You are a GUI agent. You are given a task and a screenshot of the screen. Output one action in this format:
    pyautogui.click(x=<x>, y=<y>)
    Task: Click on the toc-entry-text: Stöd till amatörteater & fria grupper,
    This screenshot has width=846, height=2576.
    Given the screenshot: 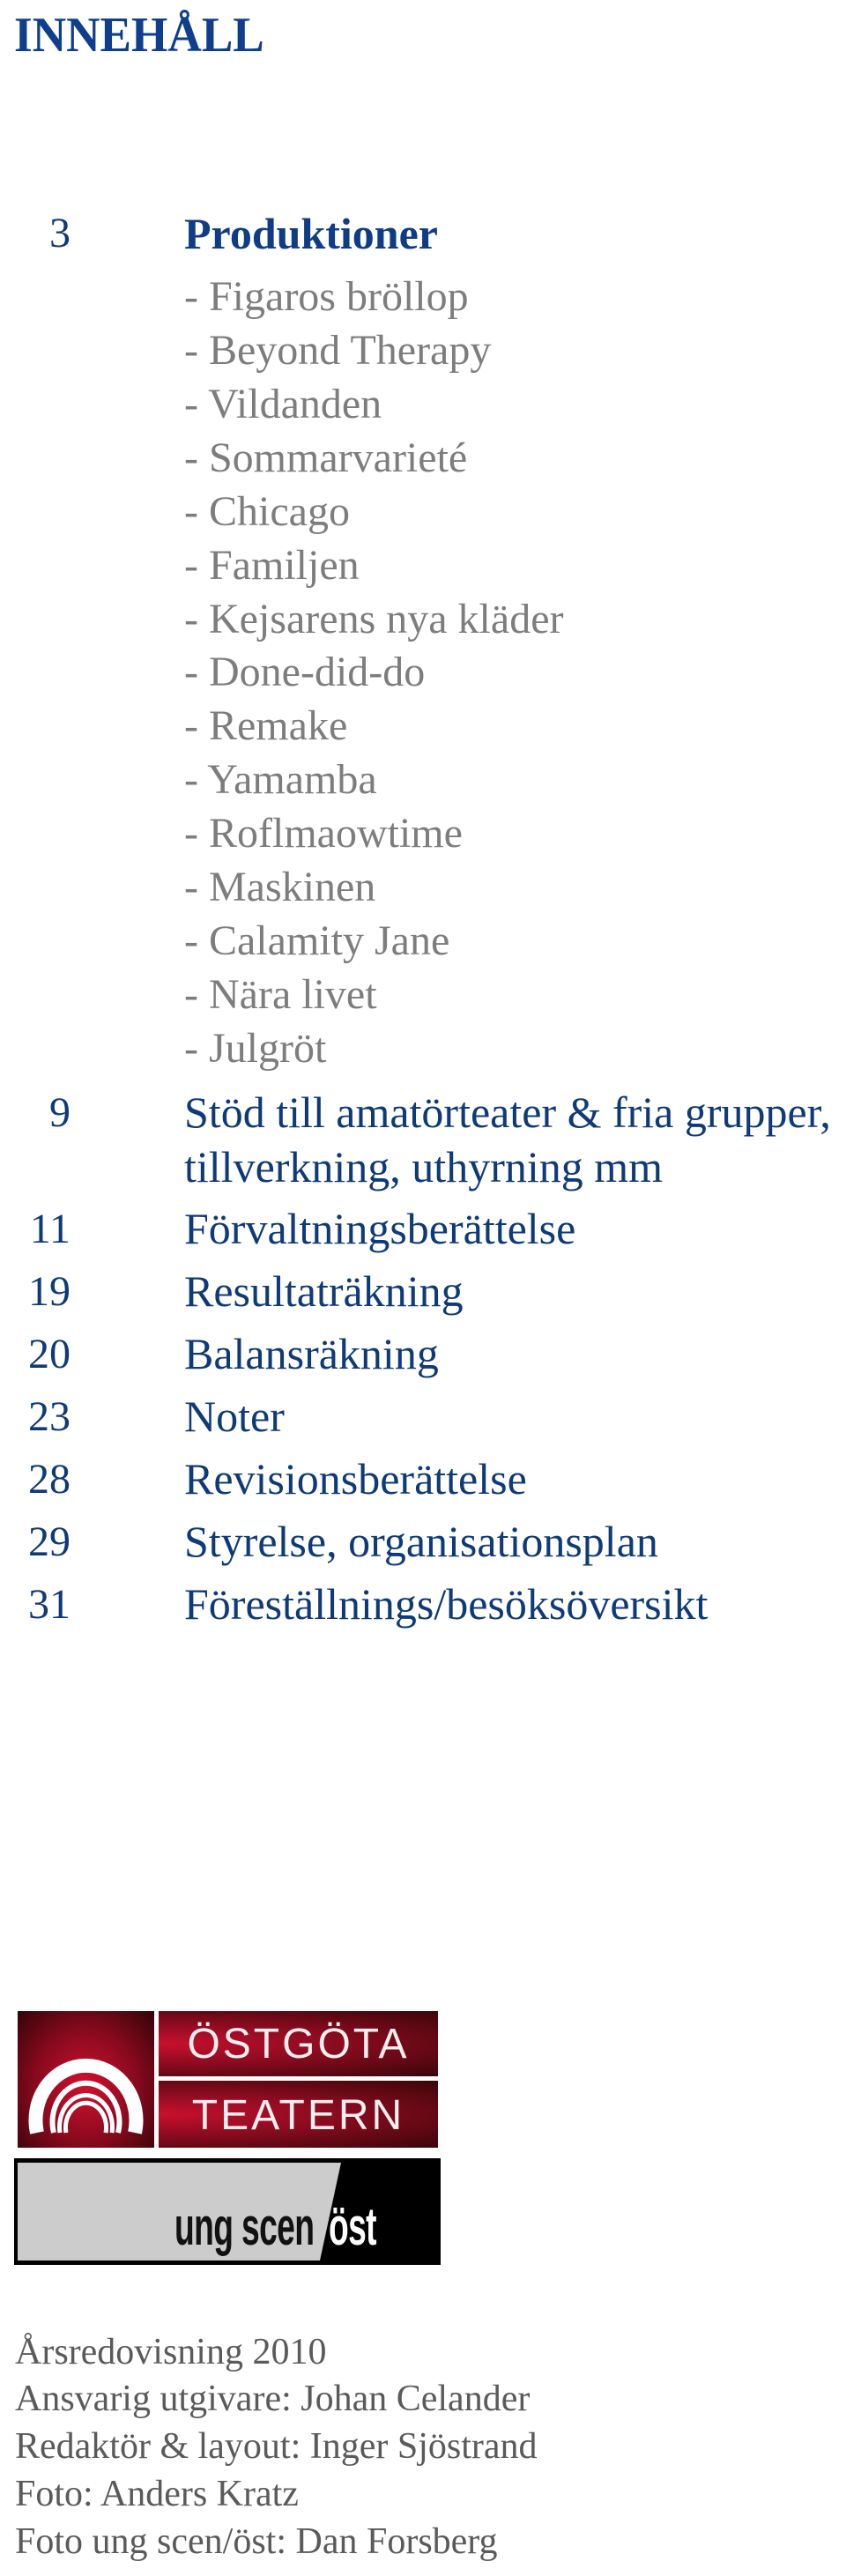 What is the action you would take?
    pyautogui.click(x=507, y=1112)
    